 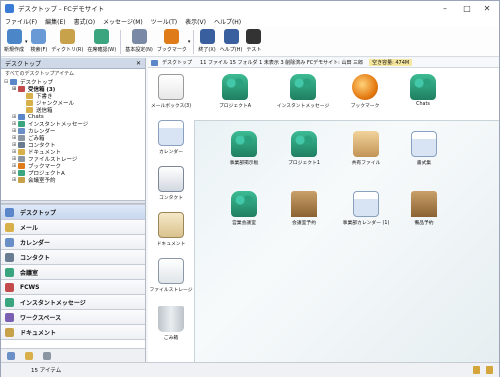 What do you see at coordinates (42, 180) in the screenshot?
I see `tree-item-label: 会議室予約` at bounding box center [42, 180].